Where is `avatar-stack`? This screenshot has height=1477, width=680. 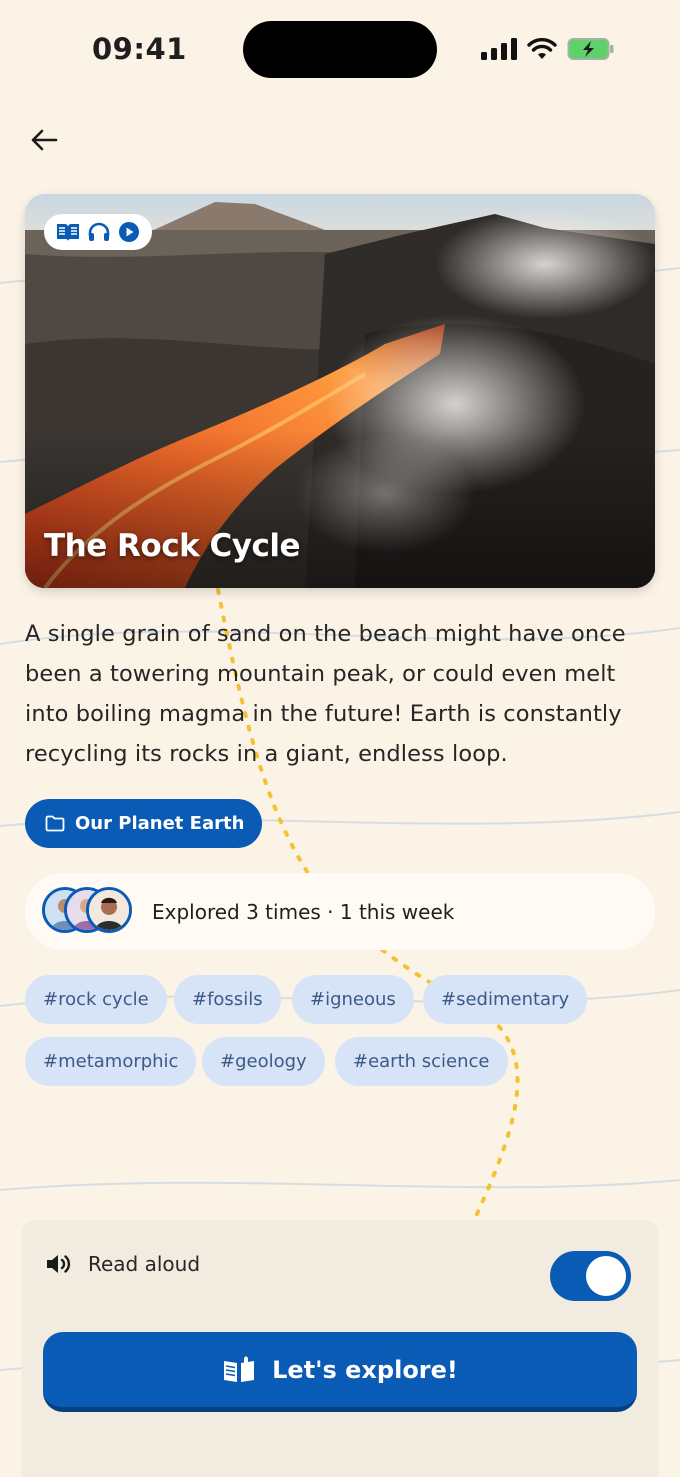 avatar-stack is located at coordinates (97, 911).